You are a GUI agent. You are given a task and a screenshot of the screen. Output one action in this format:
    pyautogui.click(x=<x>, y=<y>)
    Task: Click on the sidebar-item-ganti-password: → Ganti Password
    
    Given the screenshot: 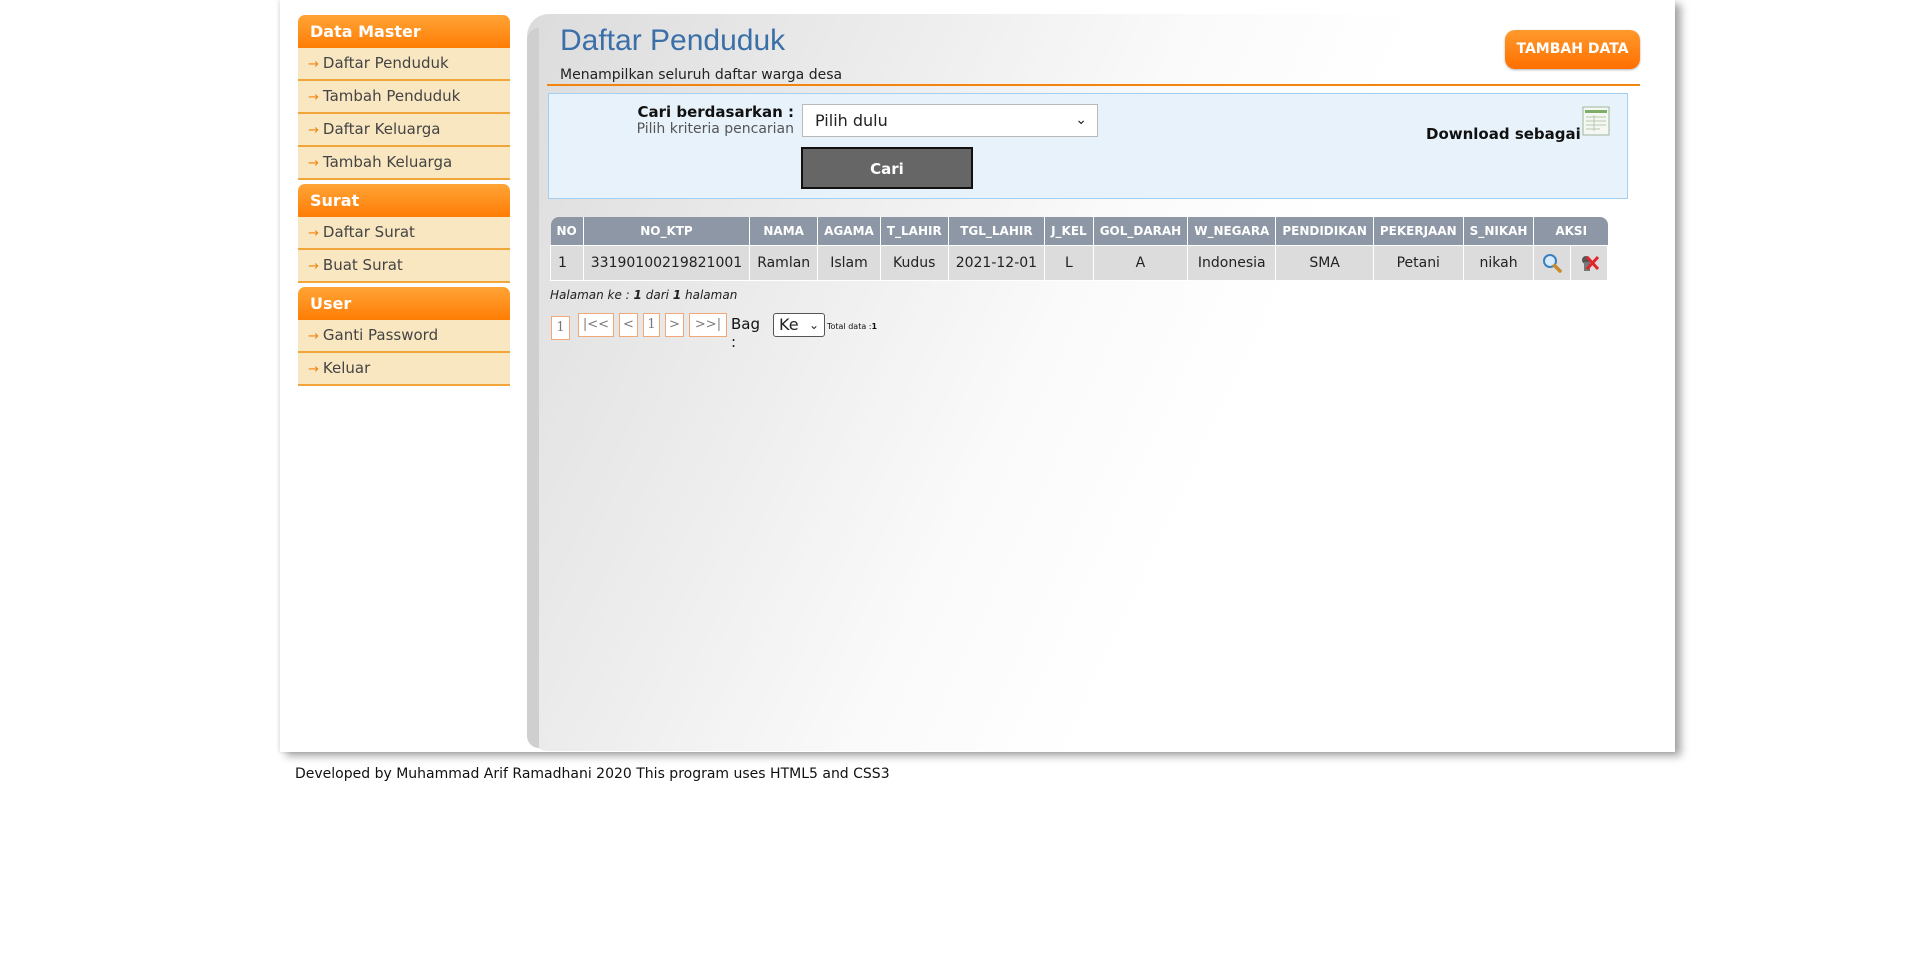 What is the action you would take?
    pyautogui.click(x=404, y=336)
    